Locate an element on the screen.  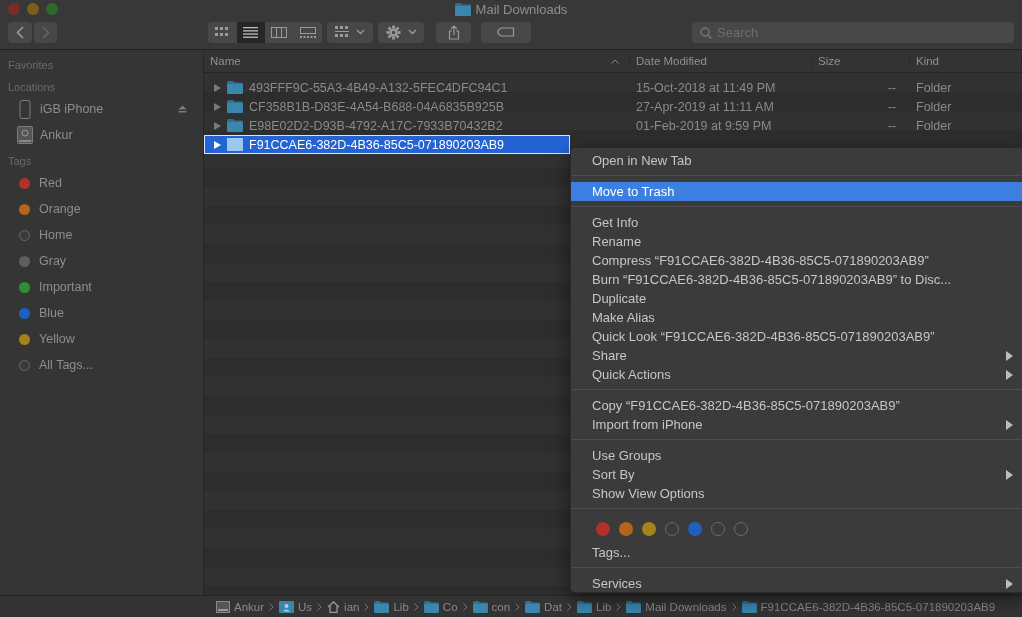
menu-item: Show View Options is located at coordinates (796, 493).